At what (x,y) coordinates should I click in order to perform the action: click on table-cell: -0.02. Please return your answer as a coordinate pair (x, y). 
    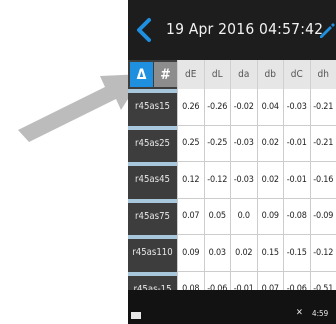
    Looking at the image, I should click on (243, 107).